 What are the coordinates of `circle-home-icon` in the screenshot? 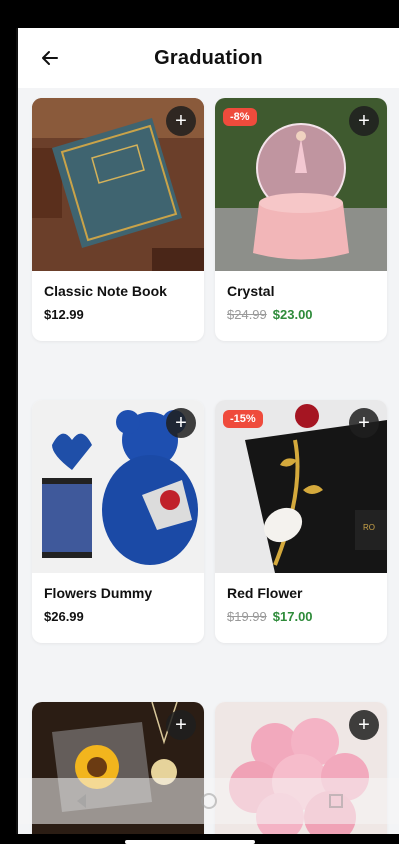 It's located at (209, 801).